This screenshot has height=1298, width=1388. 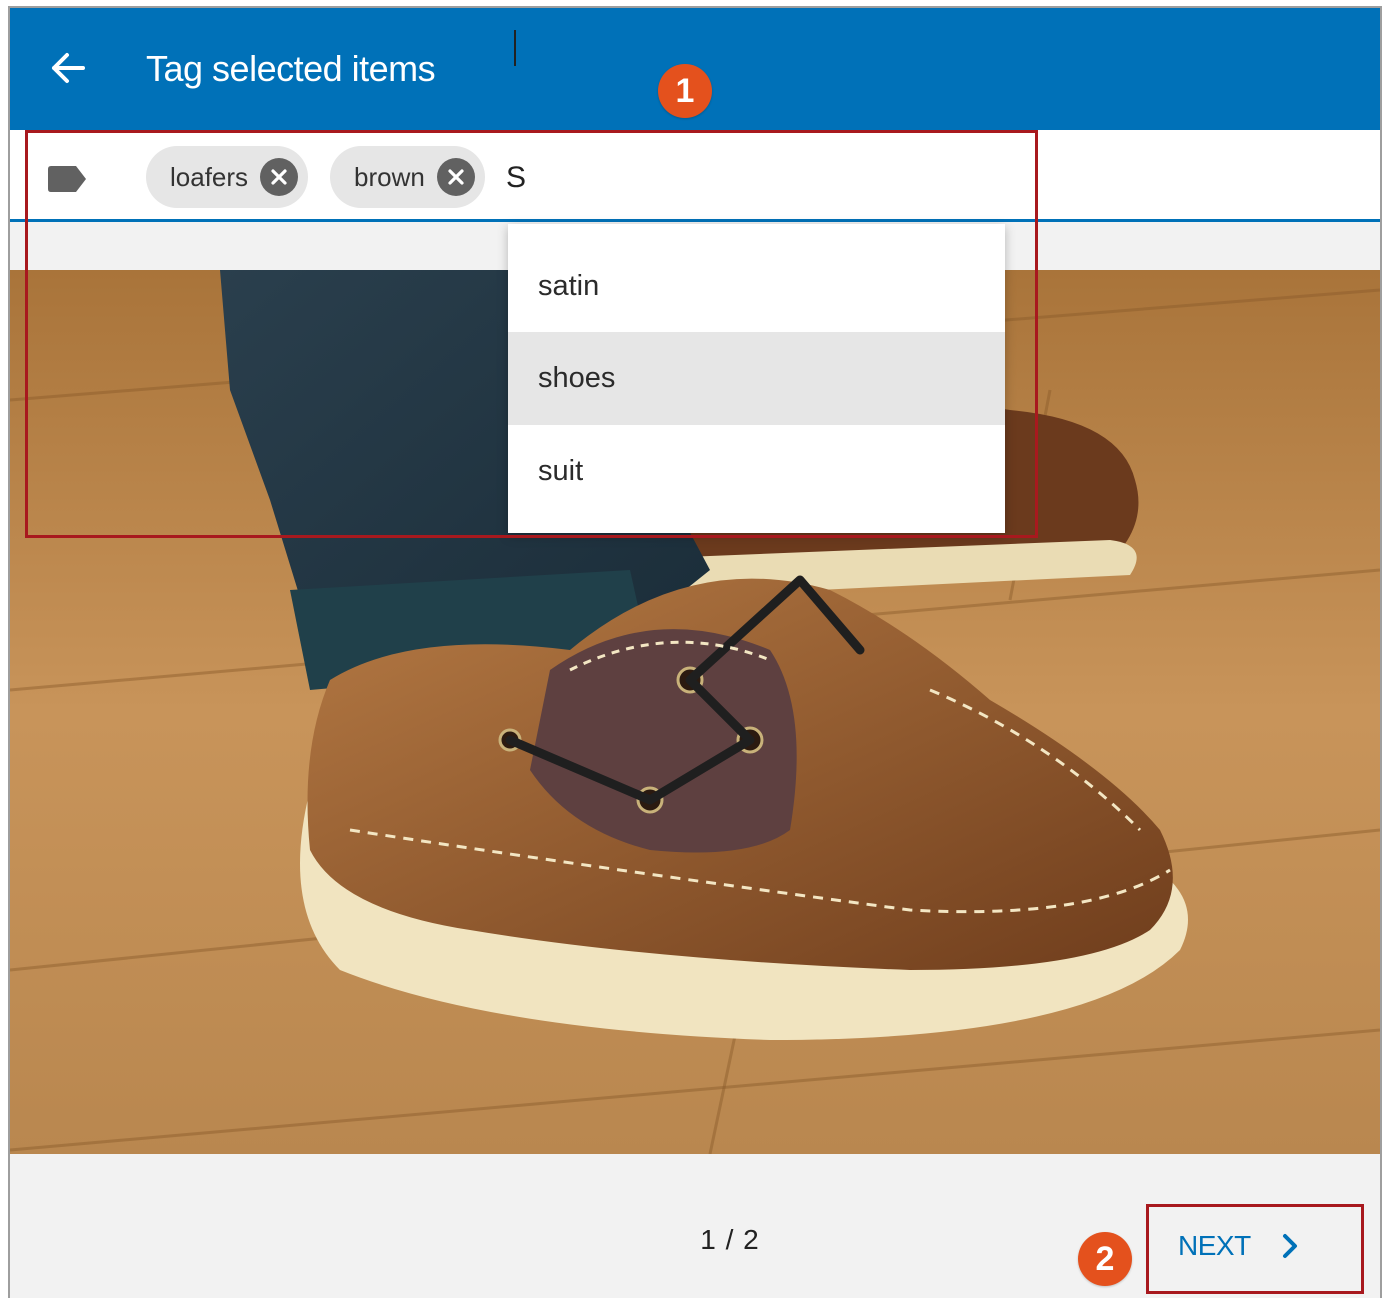 I want to click on tag-chip-loafers: loafers, so click(x=227, y=177).